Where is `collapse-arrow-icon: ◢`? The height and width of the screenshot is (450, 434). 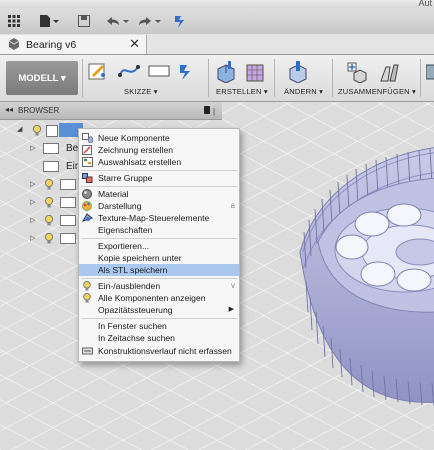
collapse-arrow-icon: ◢ is located at coordinates (19, 129).